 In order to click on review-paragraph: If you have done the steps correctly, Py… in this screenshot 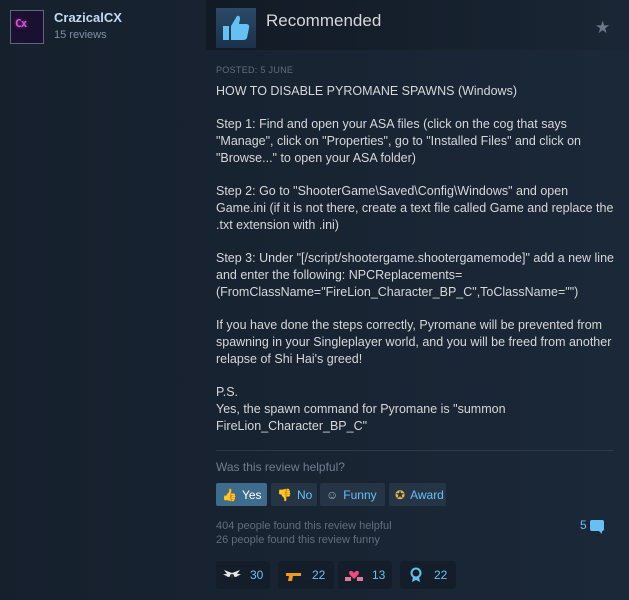, I will do `click(415, 342)`.